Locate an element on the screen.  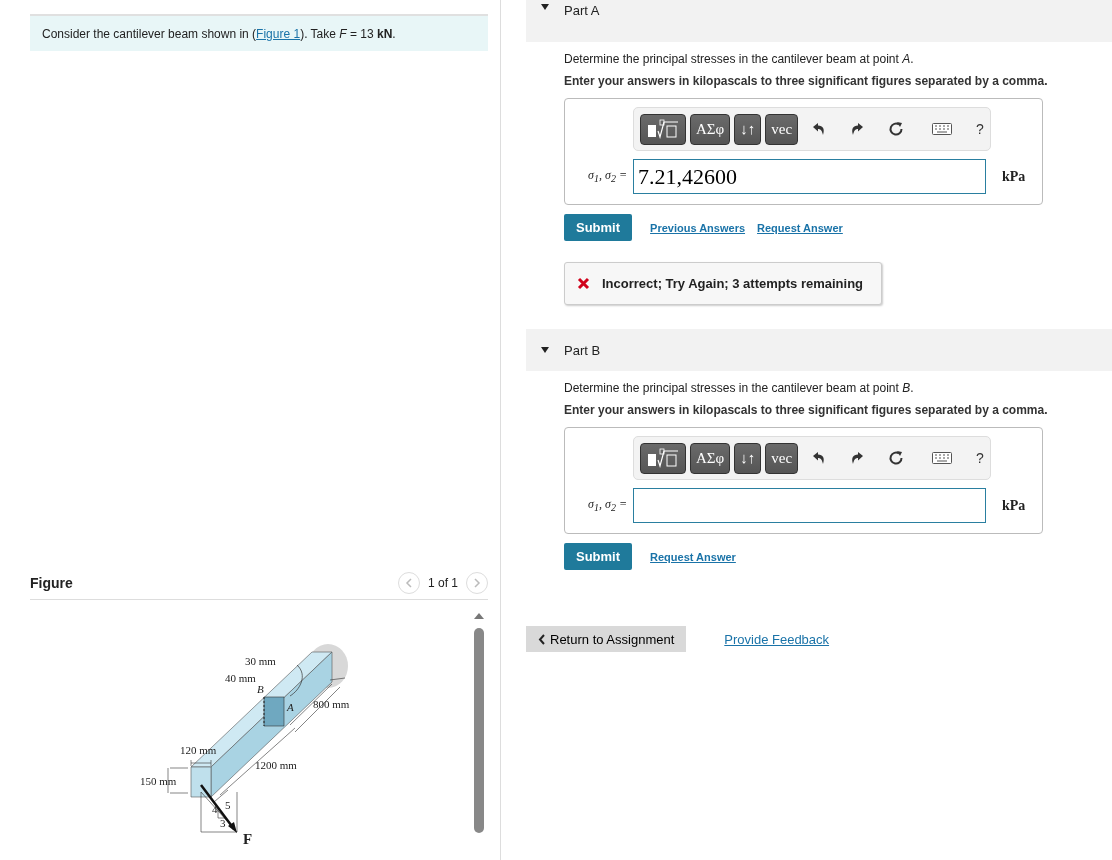
figure-link: Figure 1 is located at coordinates (278, 33).